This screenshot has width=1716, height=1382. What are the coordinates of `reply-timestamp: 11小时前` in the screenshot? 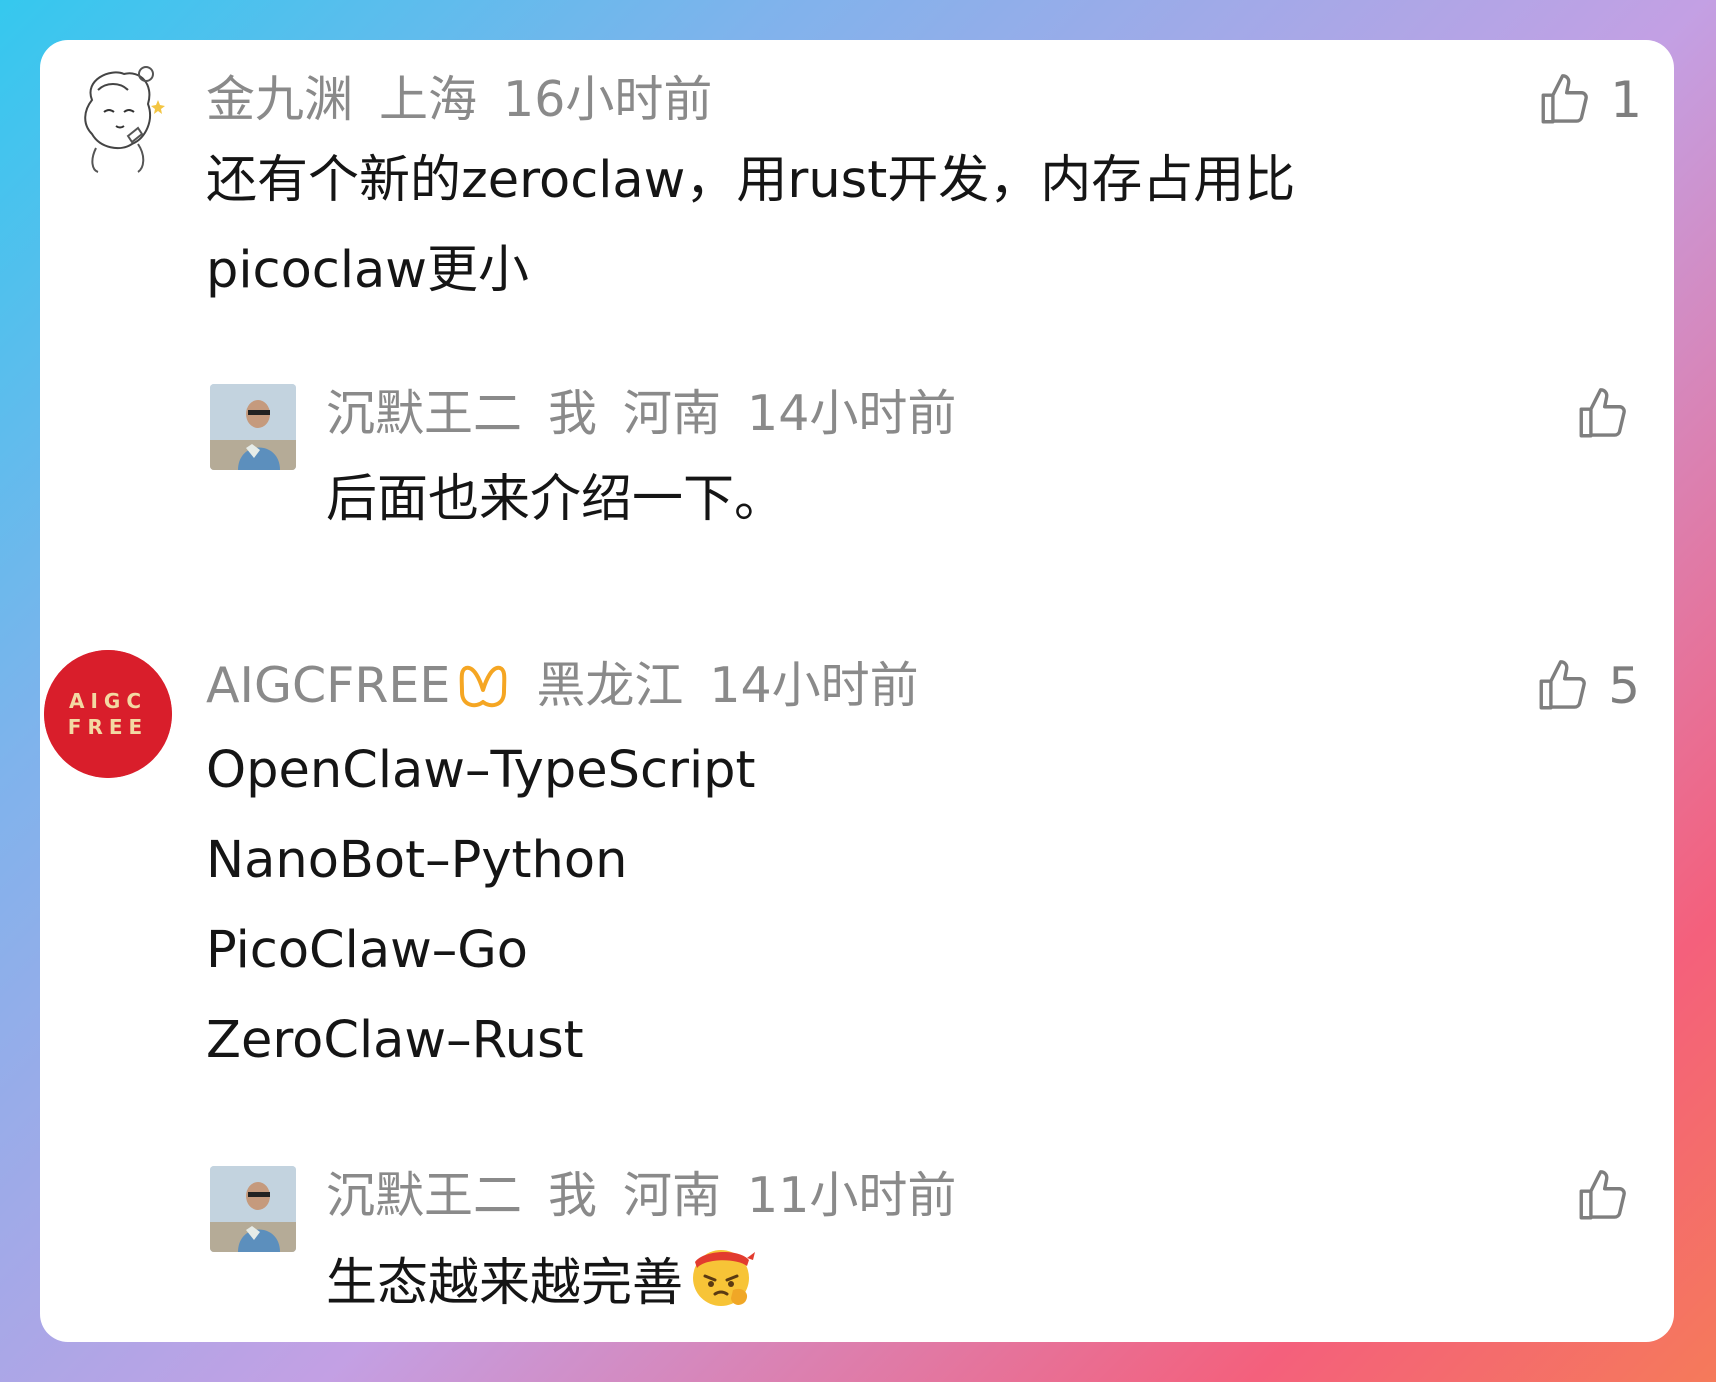 It's located at (852, 1195).